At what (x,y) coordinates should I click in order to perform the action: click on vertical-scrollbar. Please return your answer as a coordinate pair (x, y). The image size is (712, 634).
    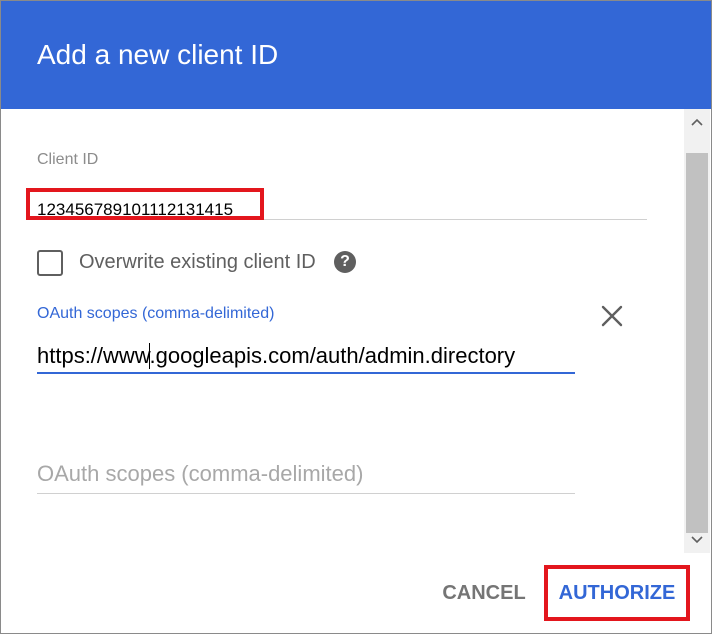
    Looking at the image, I should click on (697, 331).